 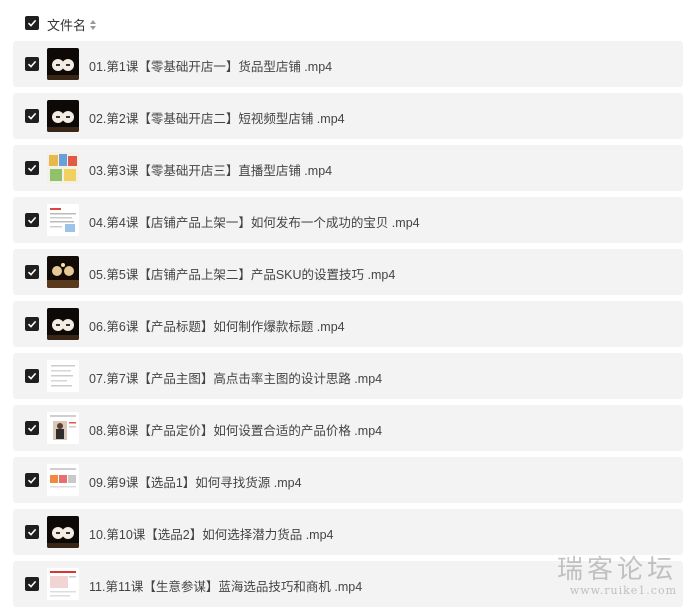 What do you see at coordinates (195, 481) in the screenshot?
I see `file-name: 09.第9课【选品1】如何寻找货源 .mp4` at bounding box center [195, 481].